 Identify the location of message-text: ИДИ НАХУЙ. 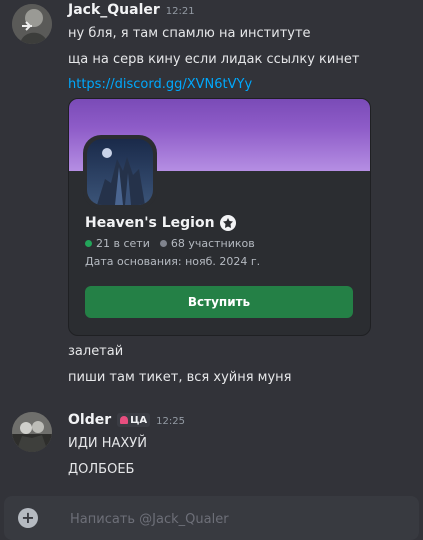
(107, 443).